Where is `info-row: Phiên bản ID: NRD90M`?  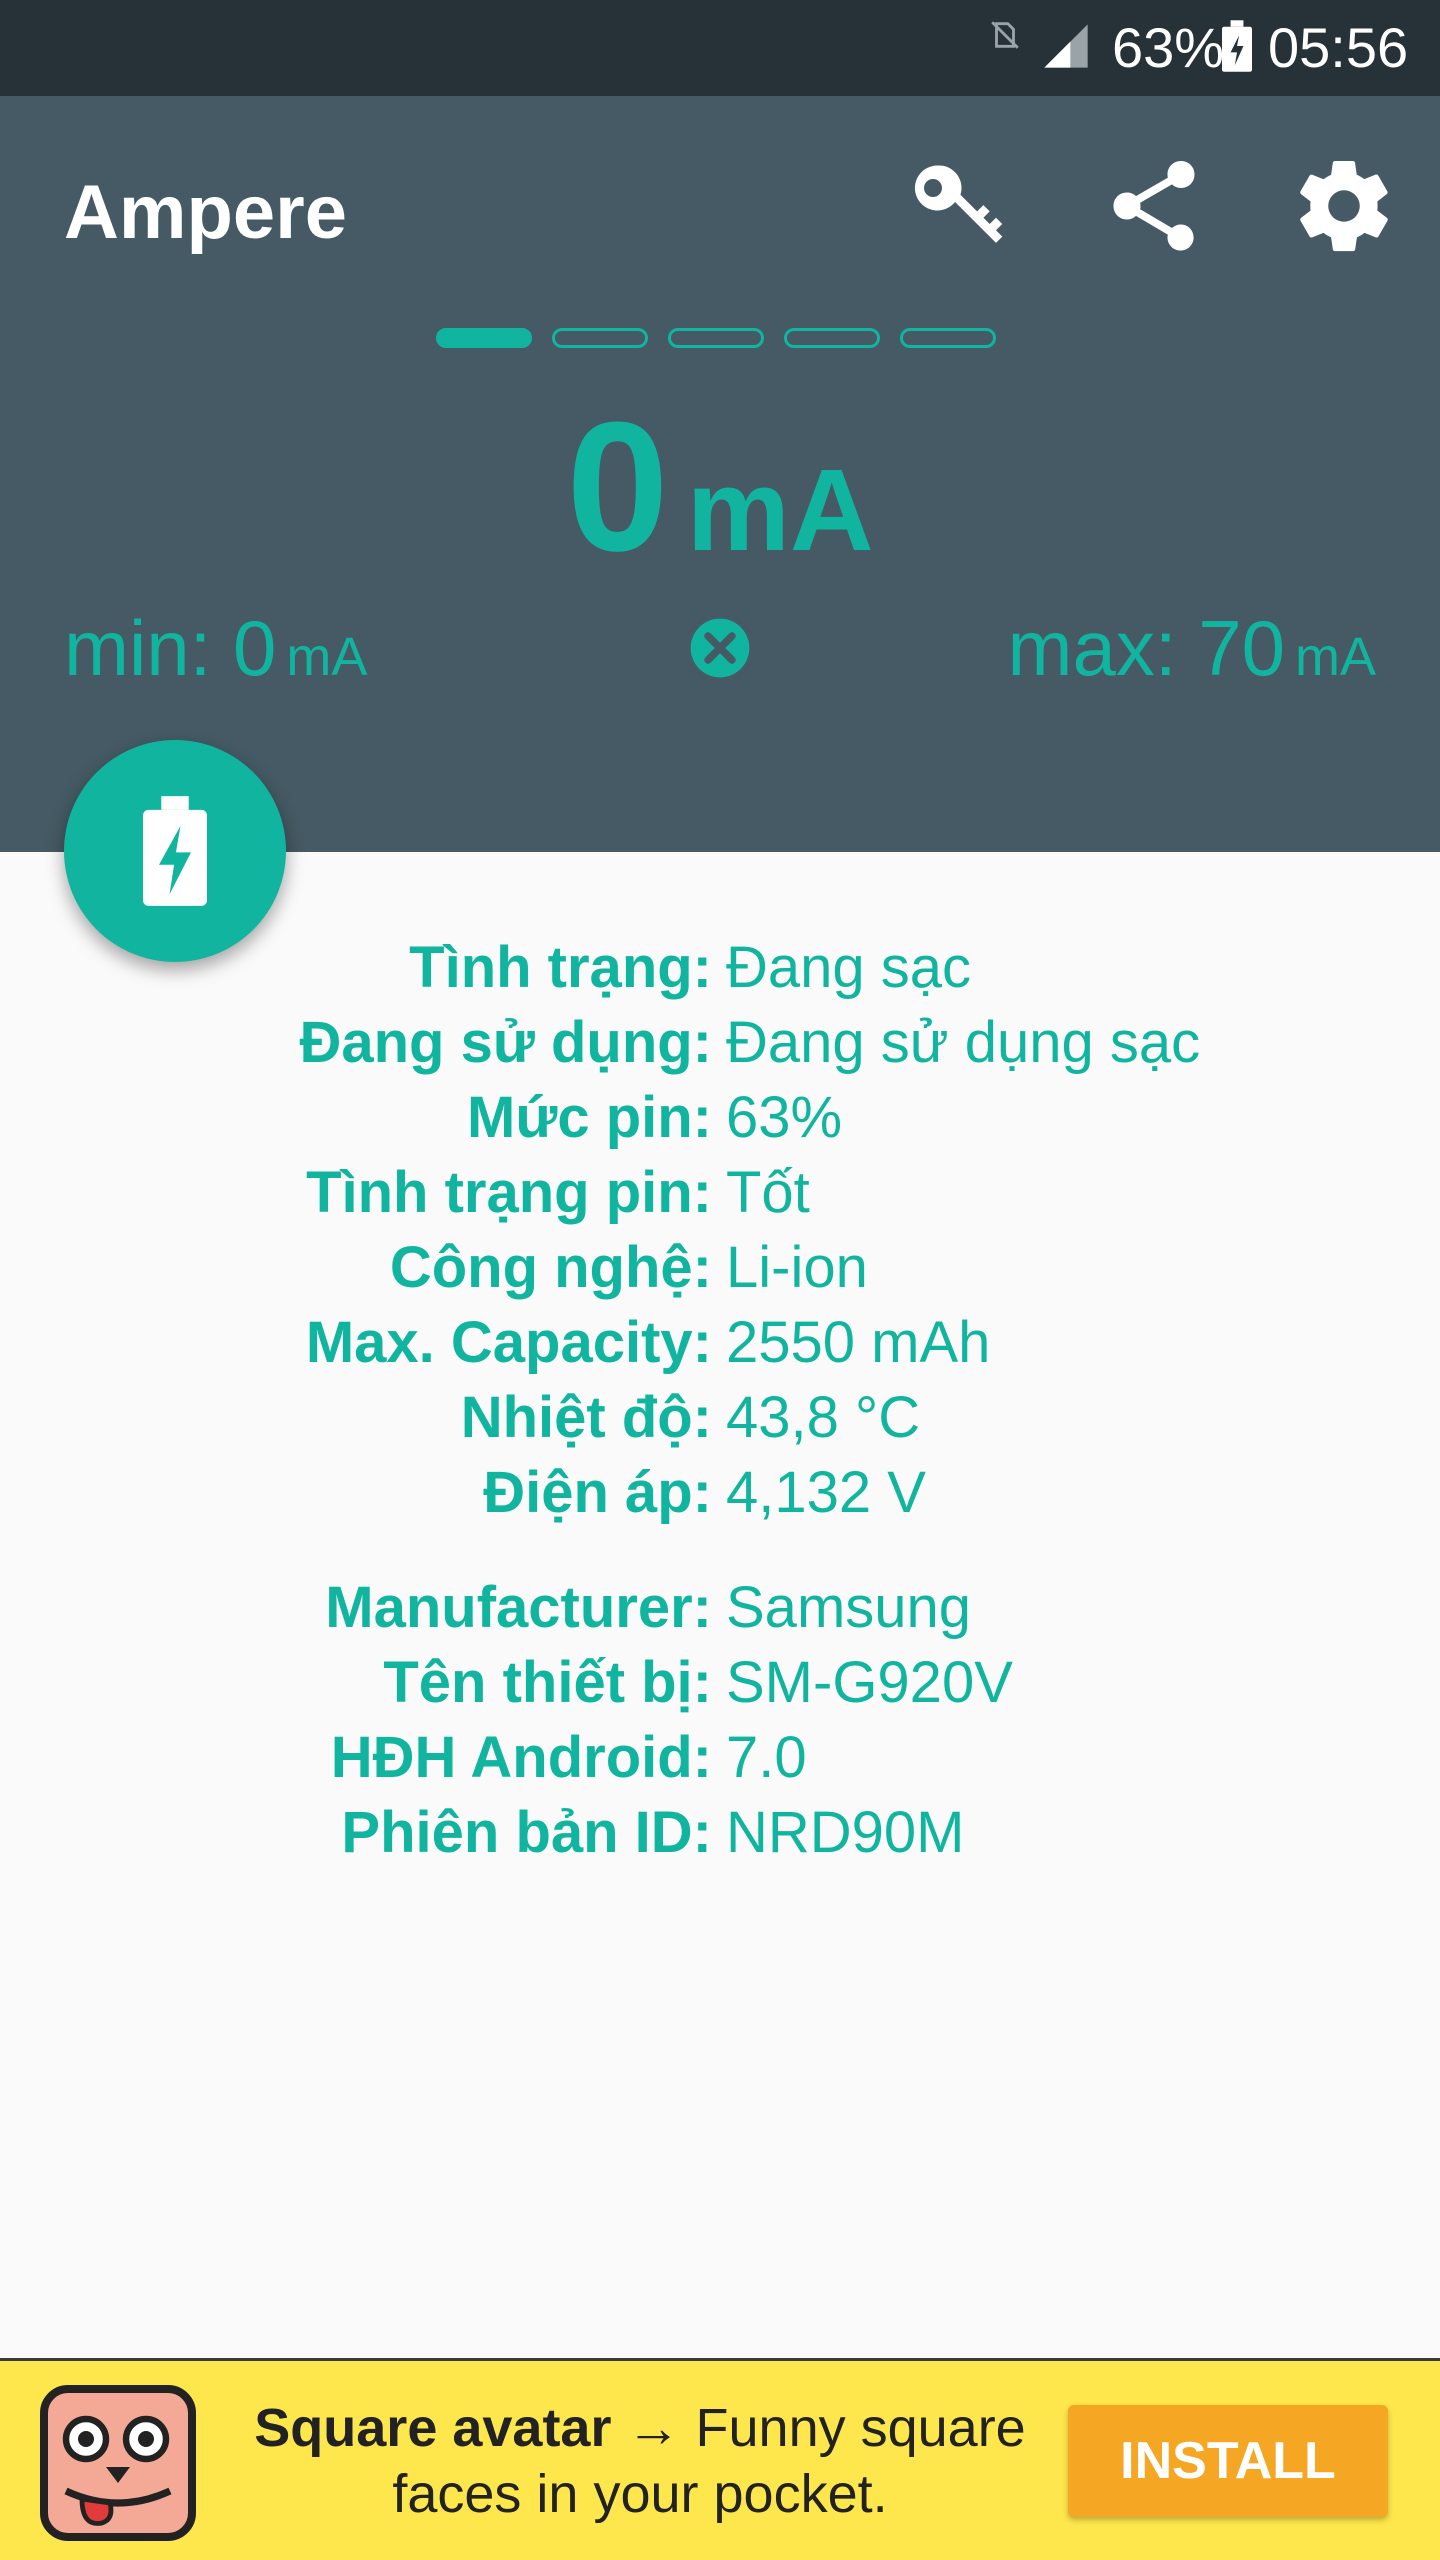 info-row: Phiên bản ID: NRD90M is located at coordinates (720, 1832).